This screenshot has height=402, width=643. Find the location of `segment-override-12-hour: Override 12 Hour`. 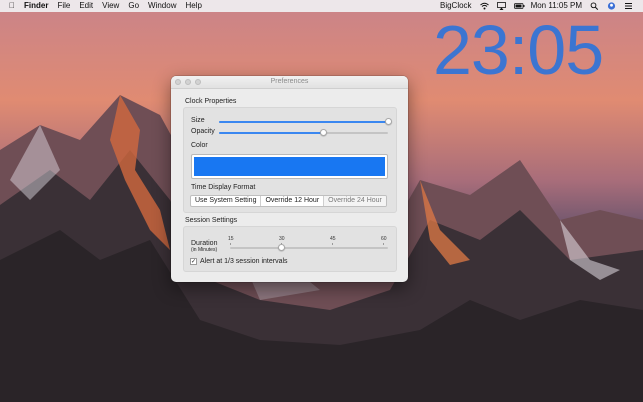

segment-override-12-hour: Override 12 Hour is located at coordinates (293, 201).